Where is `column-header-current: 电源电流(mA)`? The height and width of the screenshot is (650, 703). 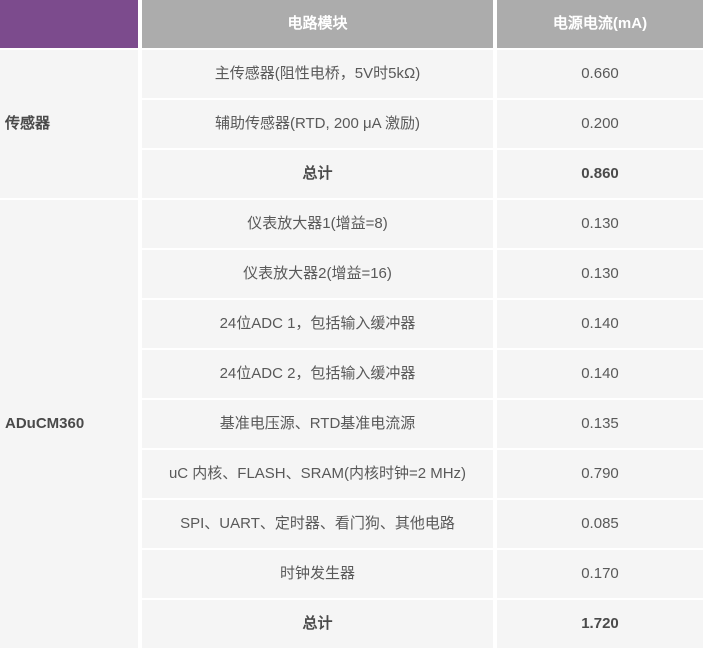 column-header-current: 电源电流(mA) is located at coordinates (600, 24).